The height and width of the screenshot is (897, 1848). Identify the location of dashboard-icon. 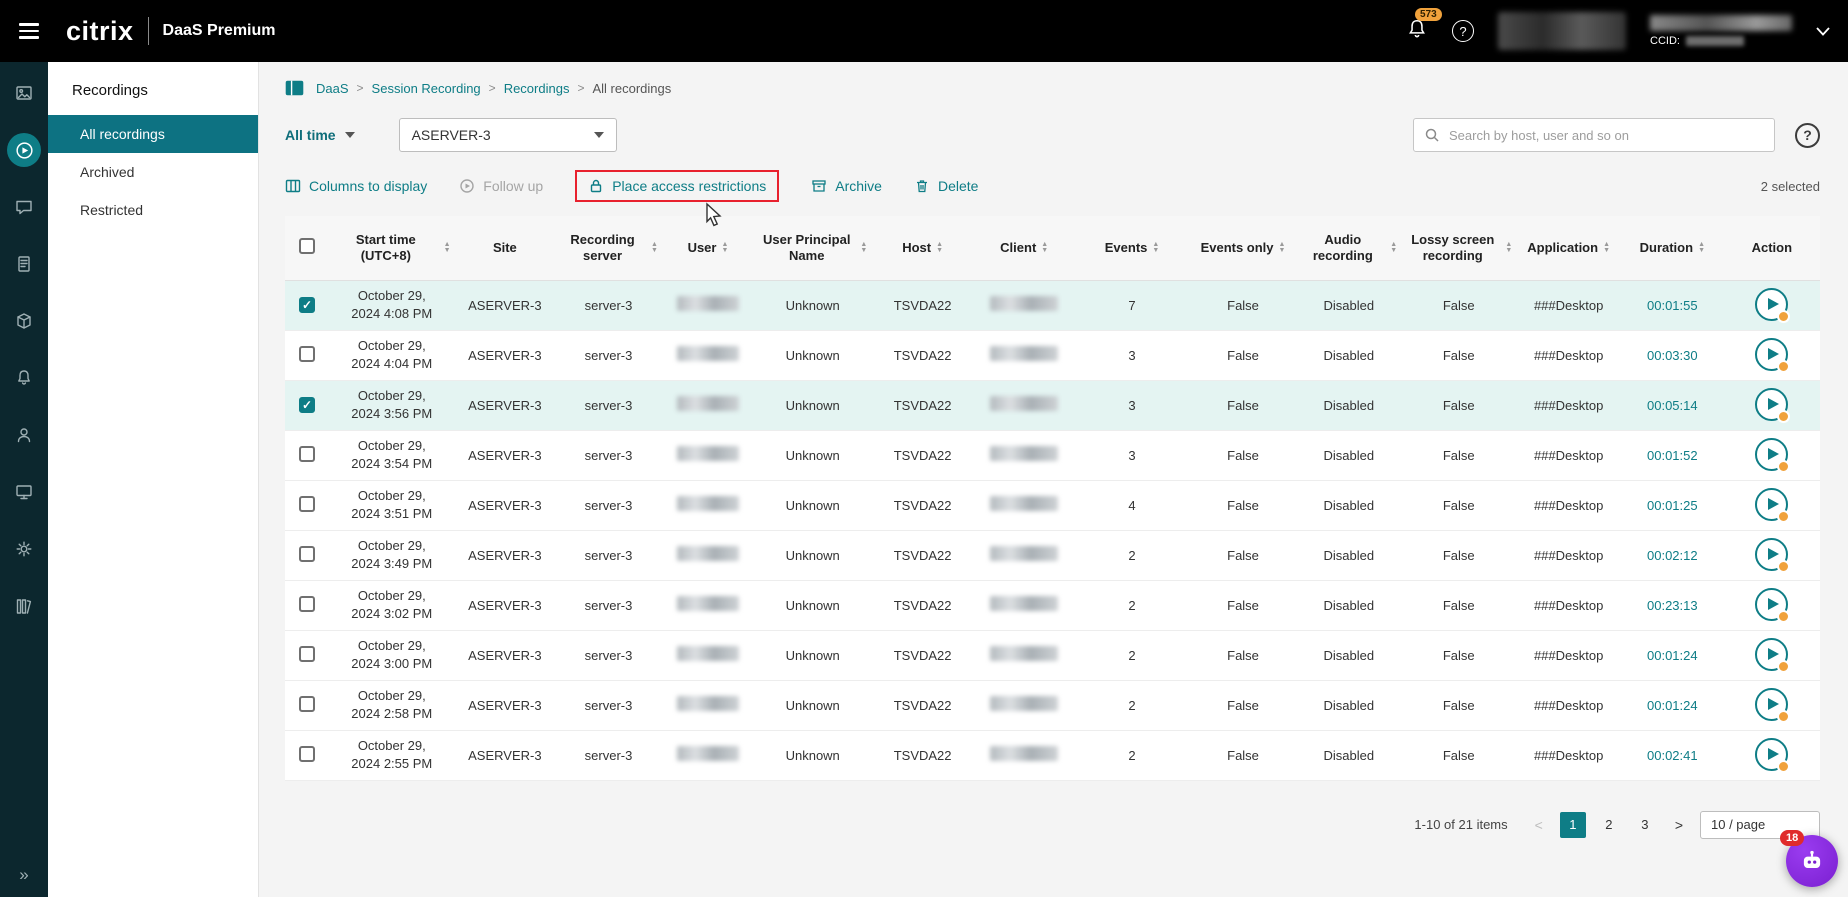
(24, 93).